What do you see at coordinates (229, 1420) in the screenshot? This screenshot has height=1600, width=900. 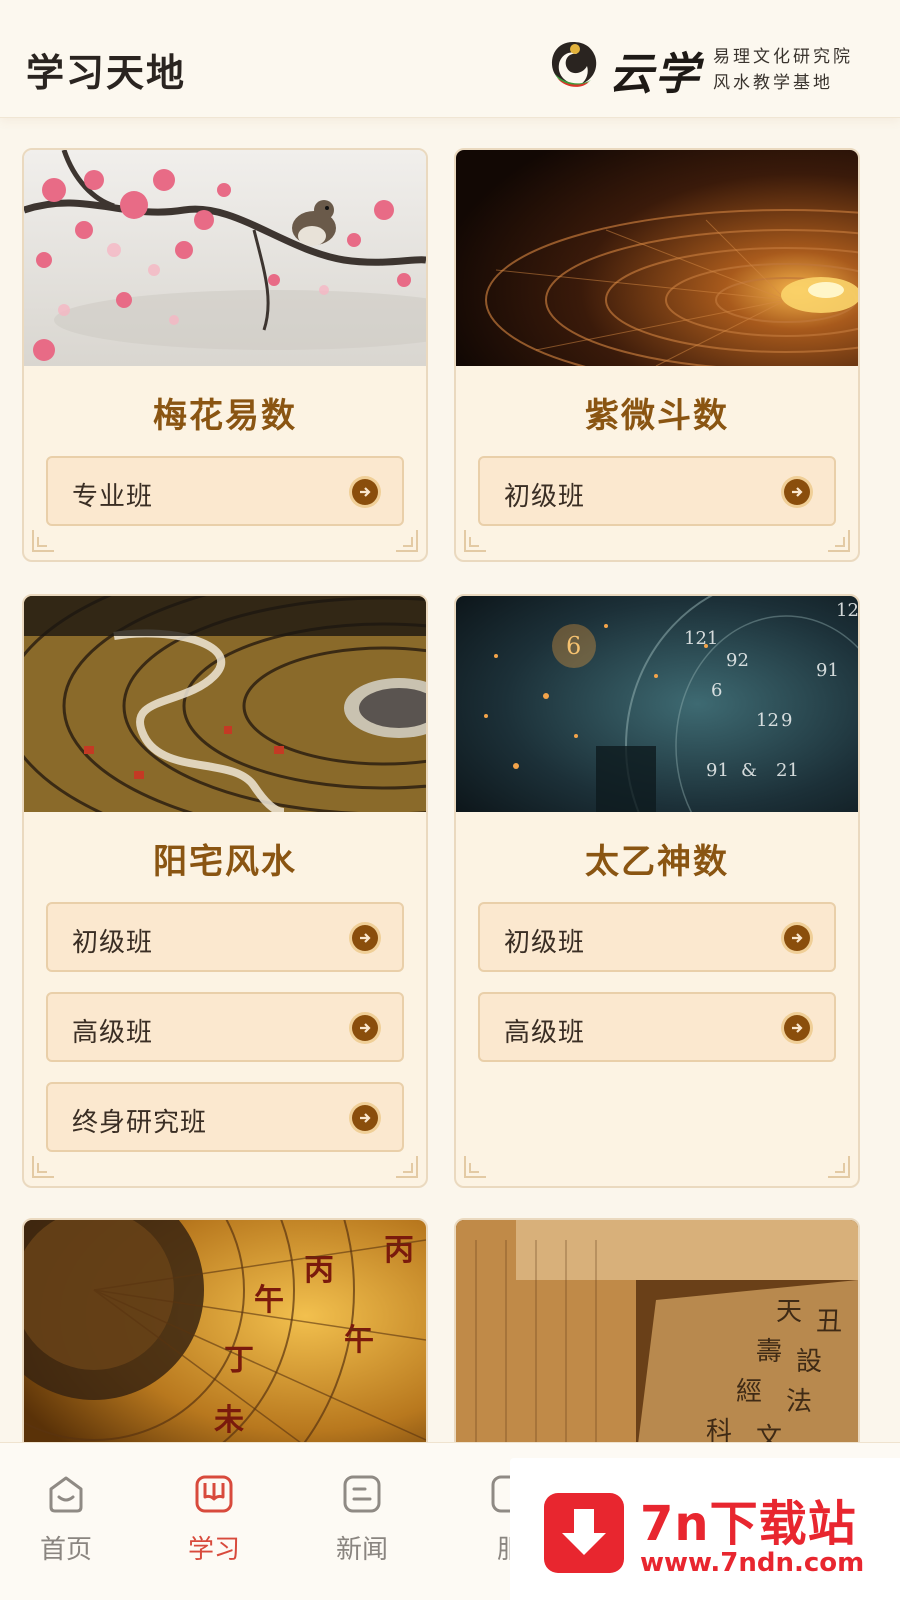 I see `svg-text: 未` at bounding box center [229, 1420].